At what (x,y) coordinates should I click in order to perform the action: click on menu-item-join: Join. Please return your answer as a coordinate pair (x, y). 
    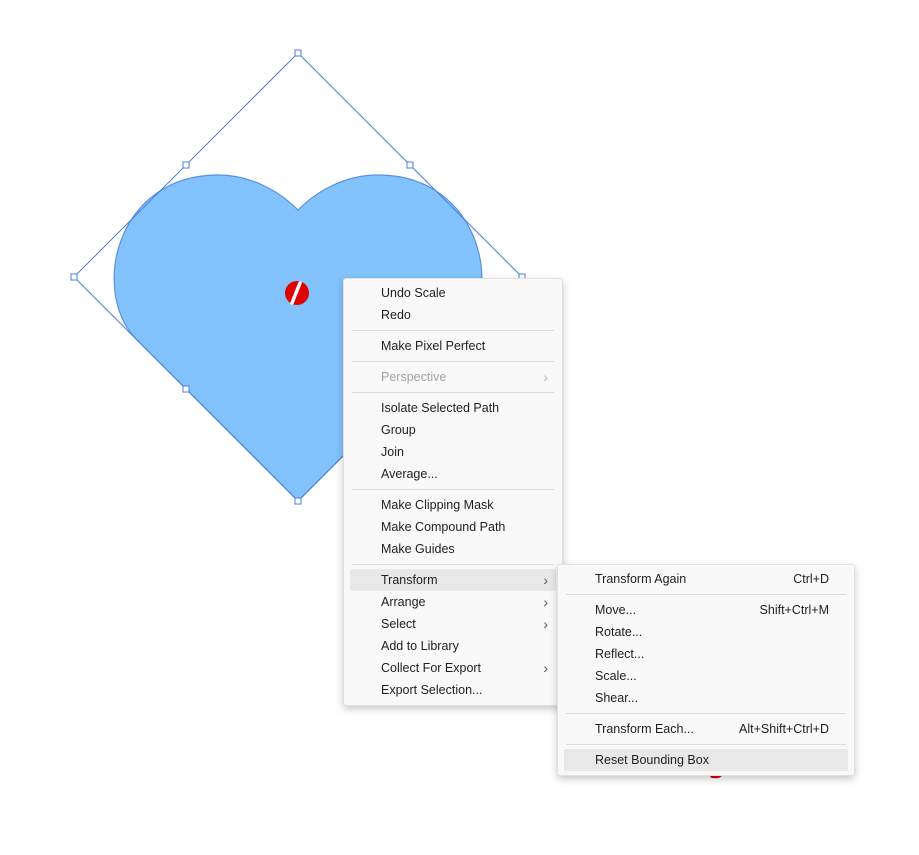
    Looking at the image, I should click on (453, 452).